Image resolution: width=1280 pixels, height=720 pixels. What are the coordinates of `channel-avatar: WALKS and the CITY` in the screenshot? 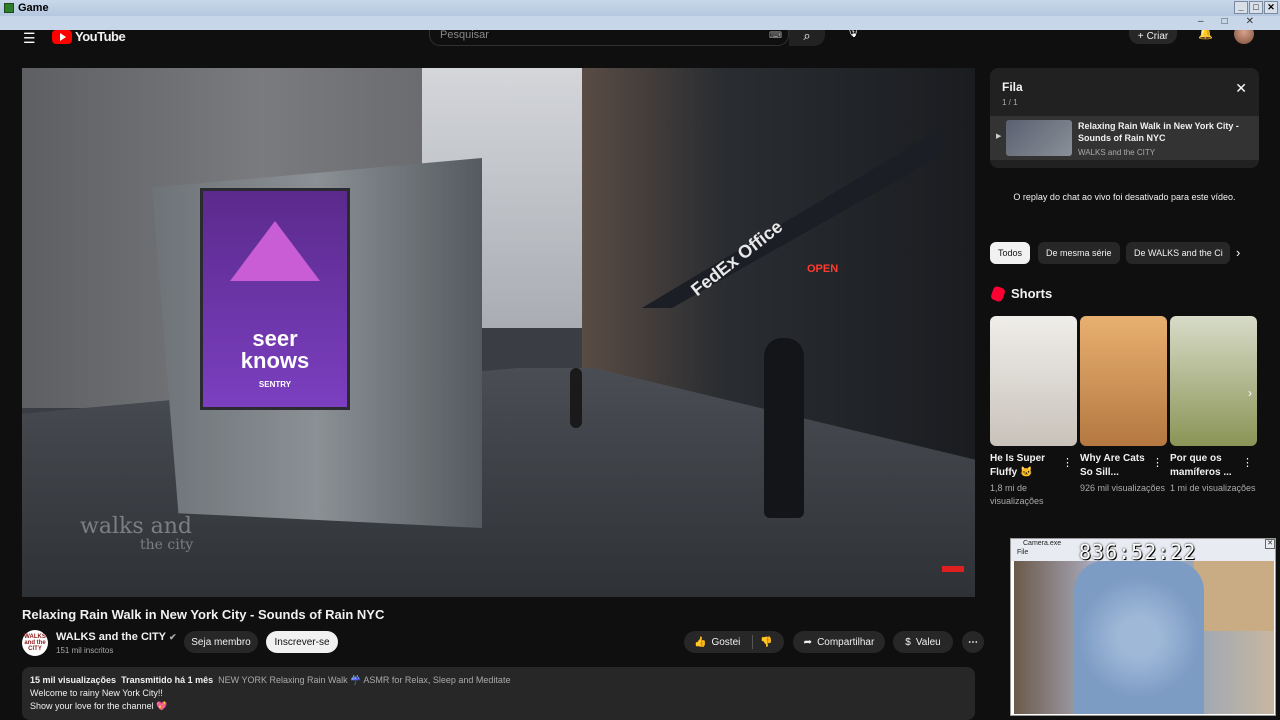 It's located at (35, 643).